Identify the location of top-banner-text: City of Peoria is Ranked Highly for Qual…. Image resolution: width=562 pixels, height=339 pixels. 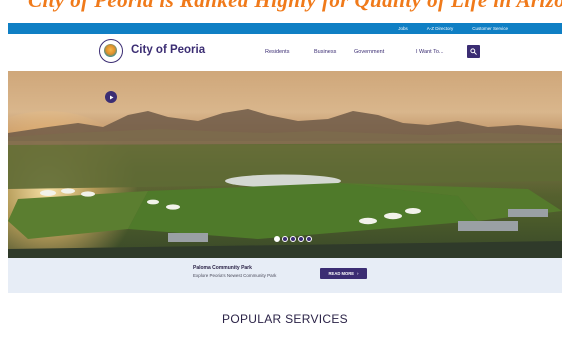
(295, 6).